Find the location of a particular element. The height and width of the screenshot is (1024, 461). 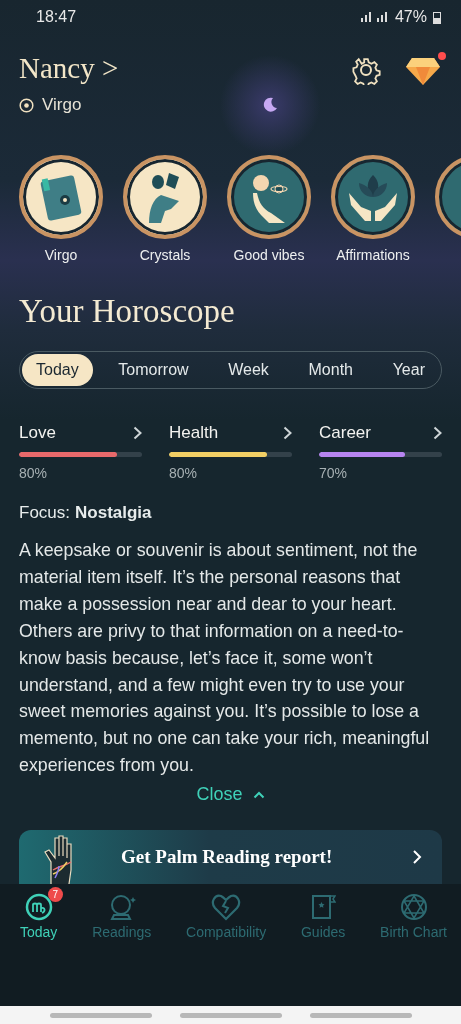

battery-percent: 47% is located at coordinates (410, 17).